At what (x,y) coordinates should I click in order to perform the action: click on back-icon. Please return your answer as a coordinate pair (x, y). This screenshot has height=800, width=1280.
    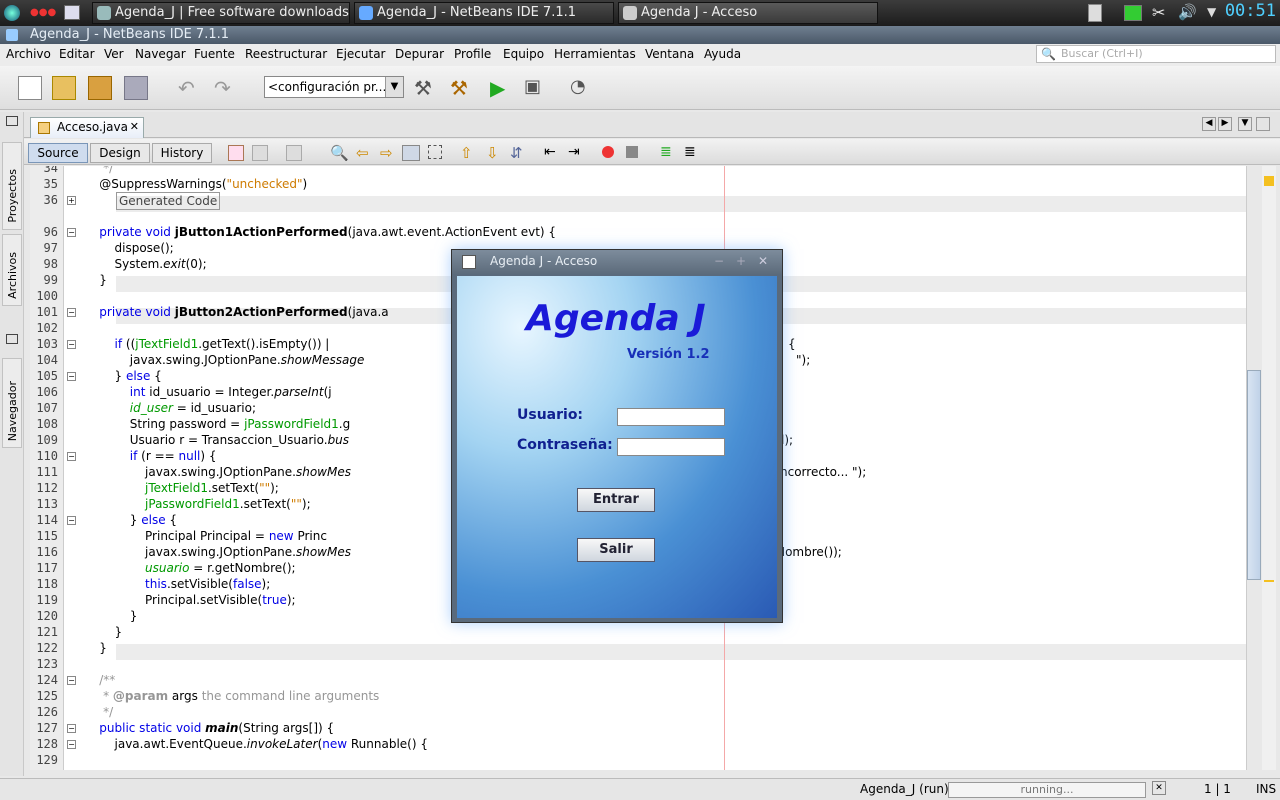
    Looking at the image, I should click on (236, 153).